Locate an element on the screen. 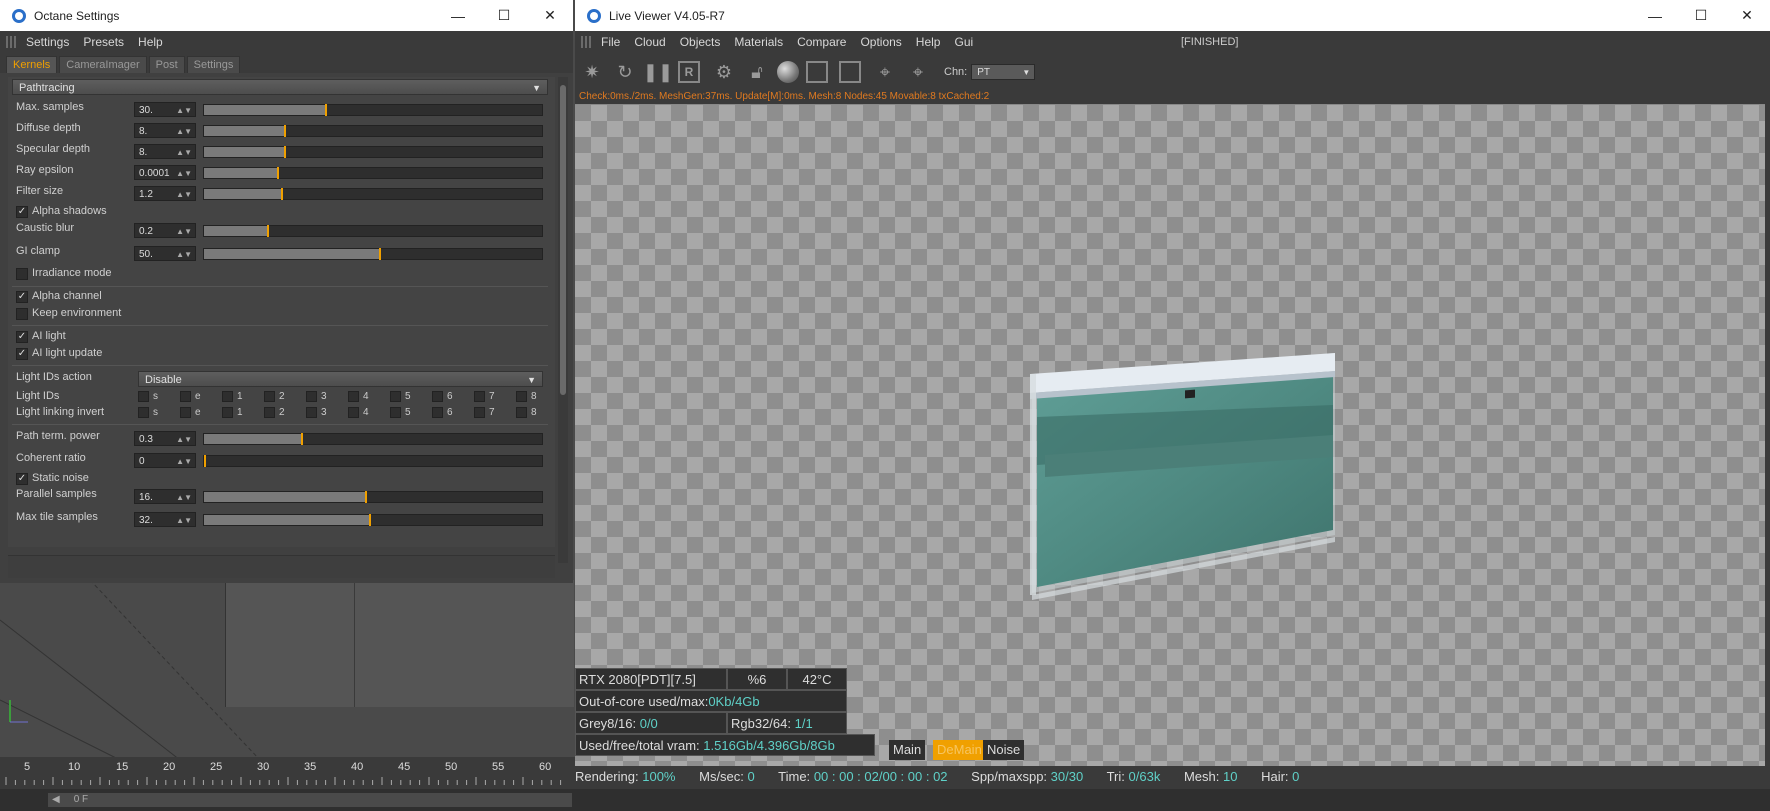  sub-sampling-icon is located at coordinates (850, 72).